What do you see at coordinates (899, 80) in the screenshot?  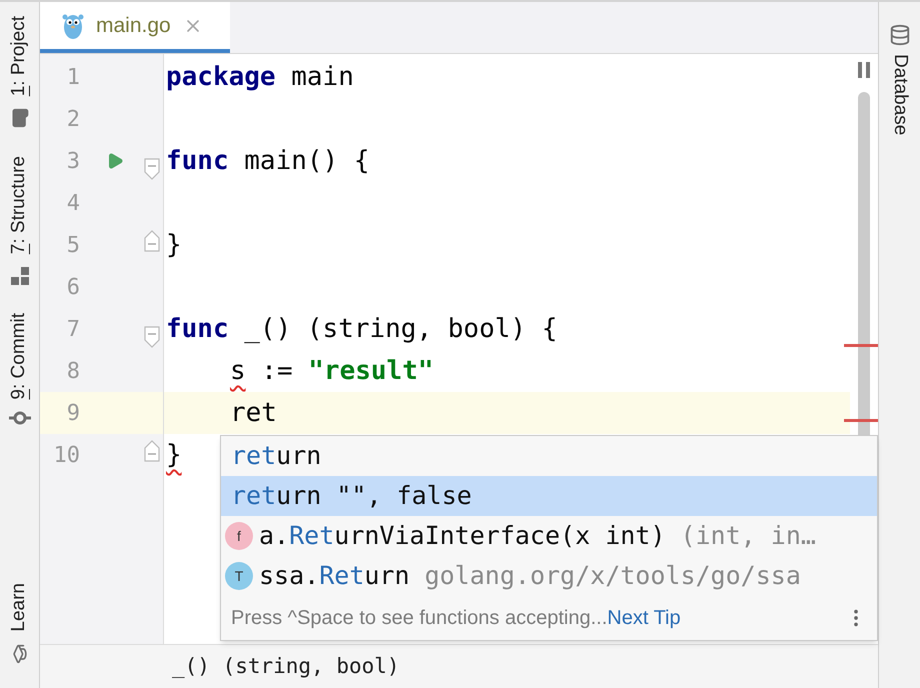 I see `tool-window-button: Database` at bounding box center [899, 80].